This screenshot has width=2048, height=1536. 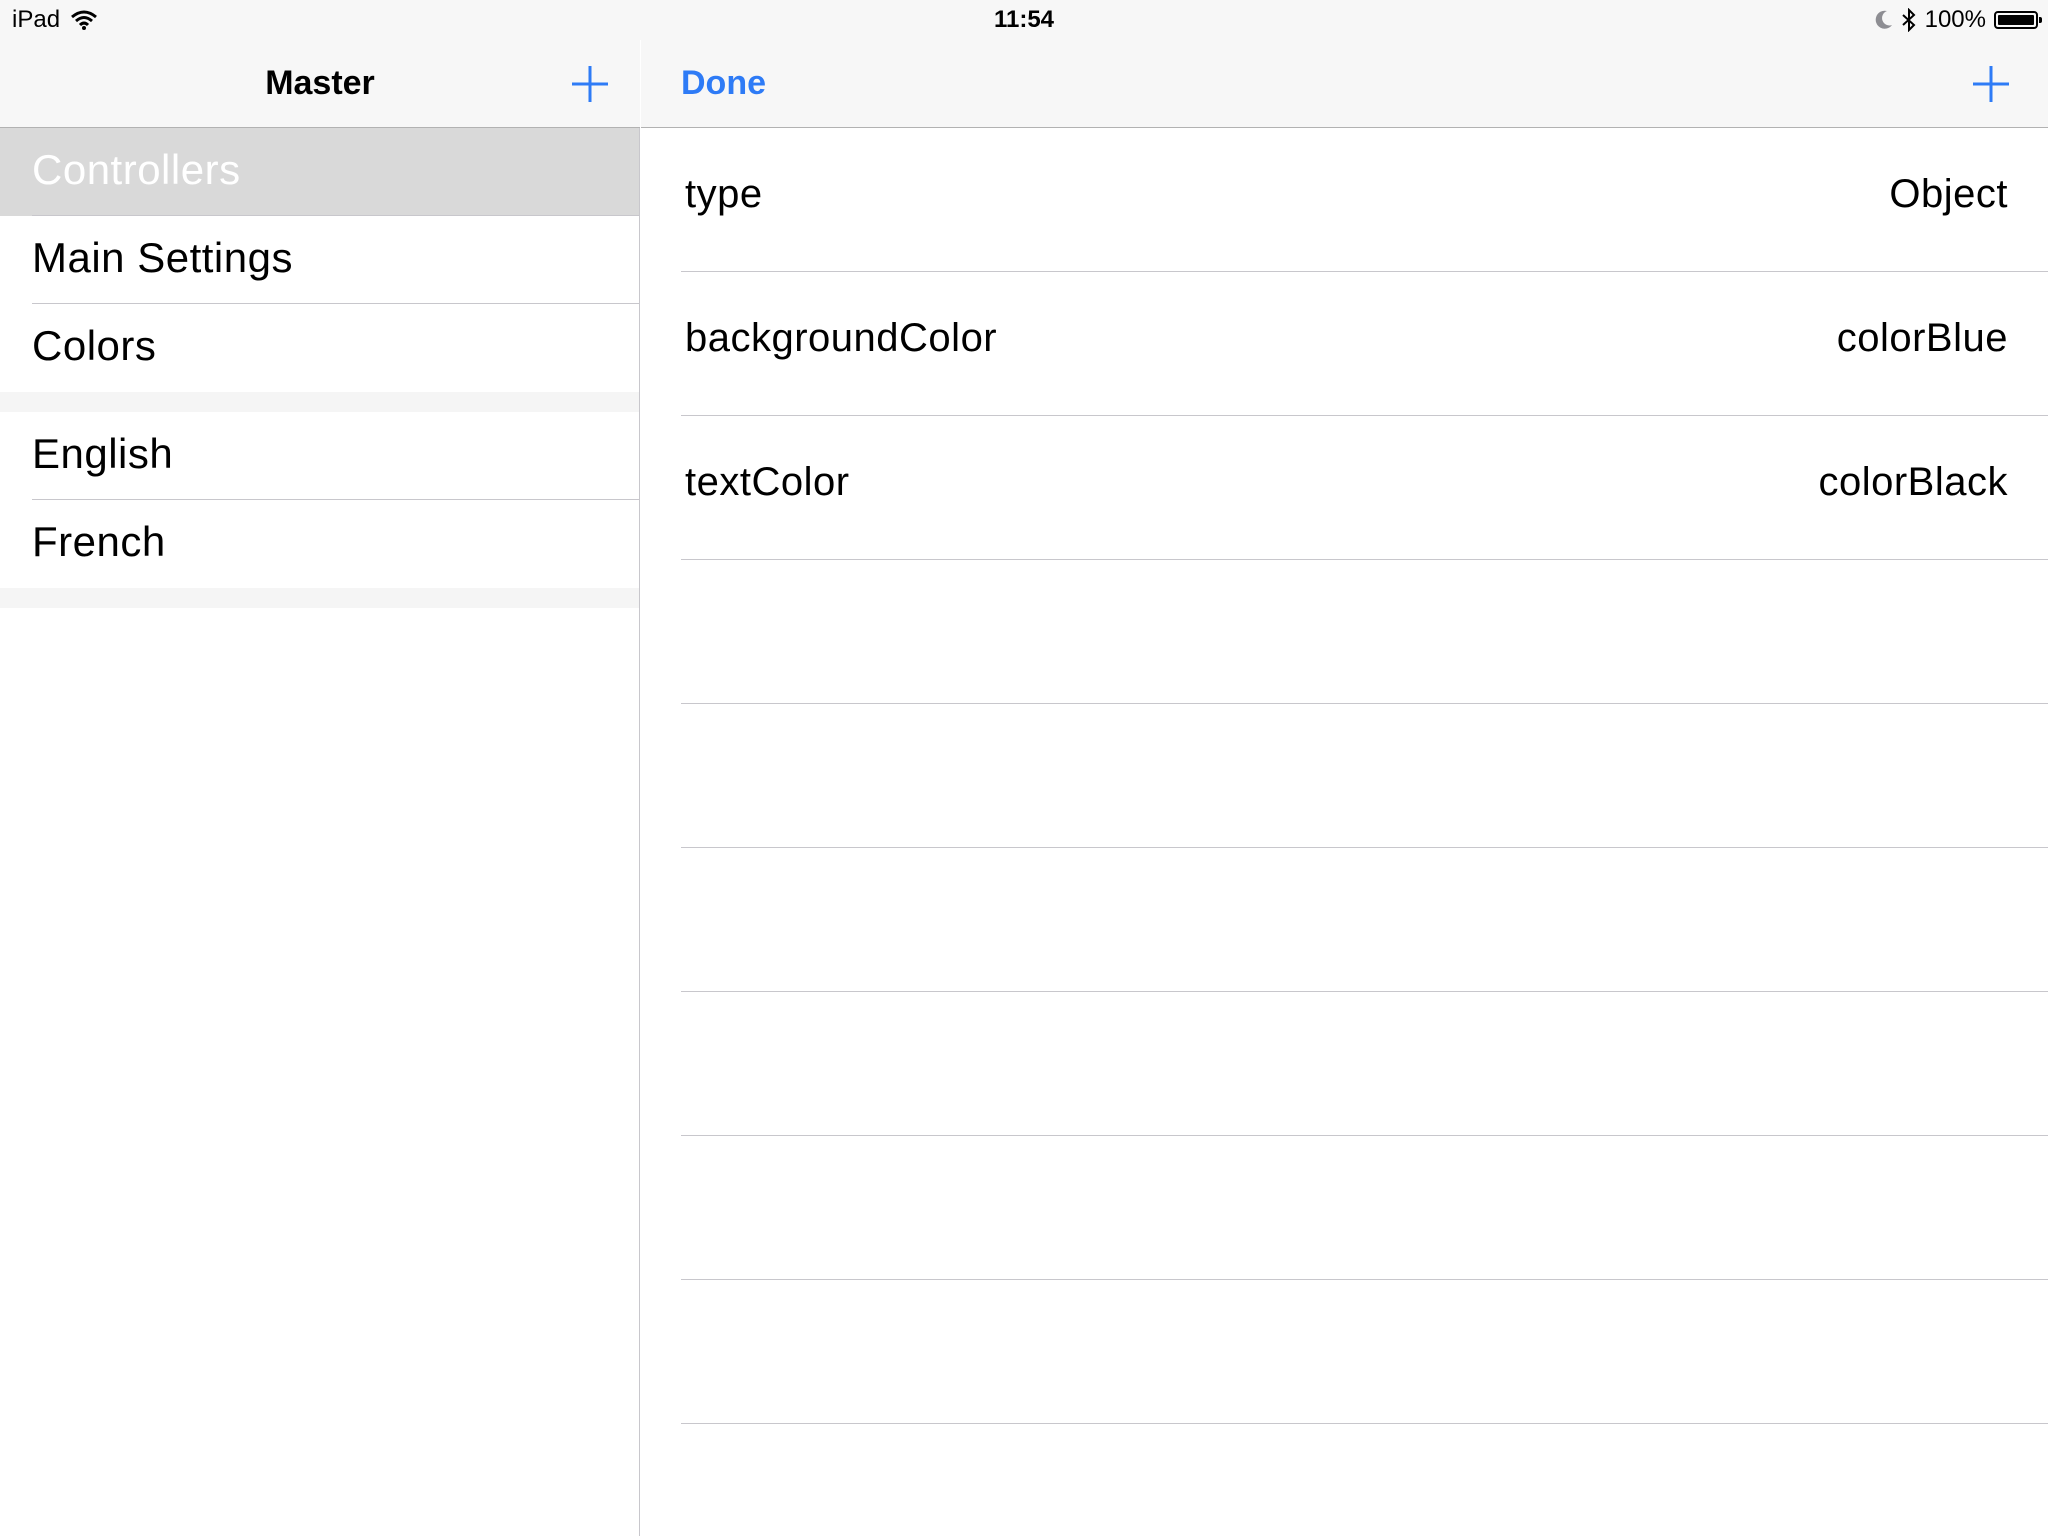 What do you see at coordinates (1344, 84) in the screenshot?
I see `detail-nav-bar: Done` at bounding box center [1344, 84].